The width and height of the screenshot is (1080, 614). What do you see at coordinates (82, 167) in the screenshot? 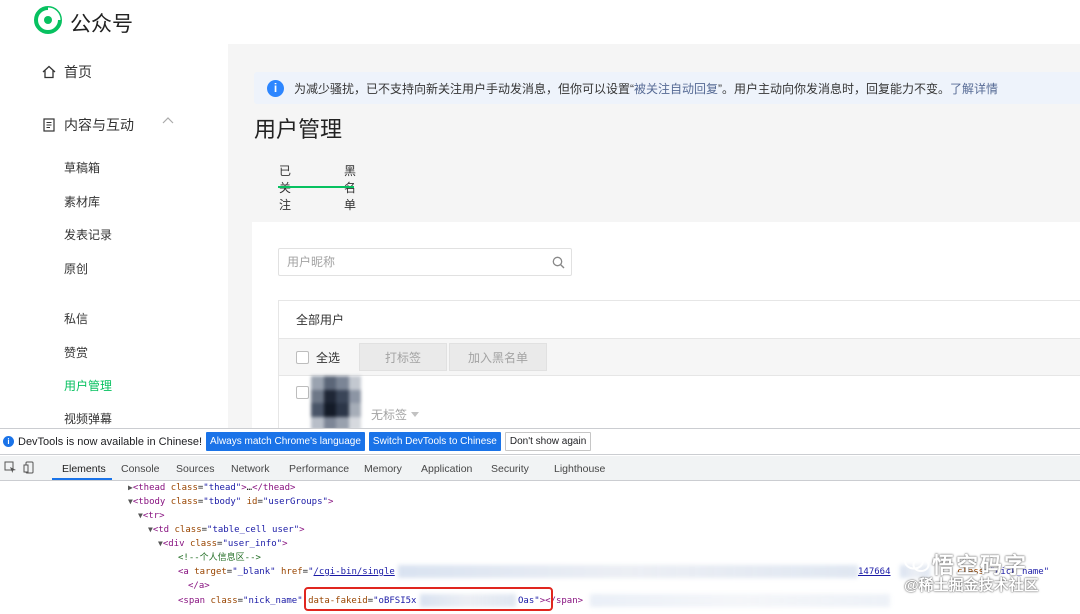
I see `sidebar-item-drafts: 草稿箱` at bounding box center [82, 167].